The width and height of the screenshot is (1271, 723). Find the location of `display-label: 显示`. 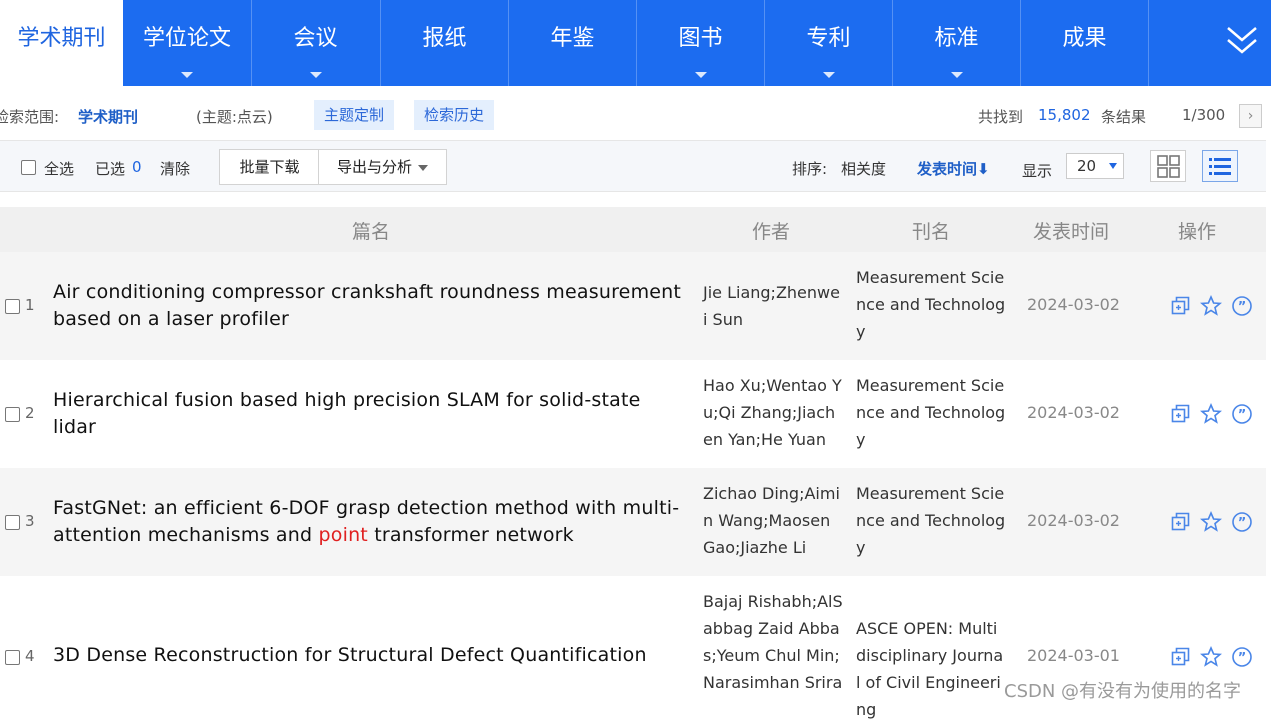

display-label: 显示 is located at coordinates (1037, 171).